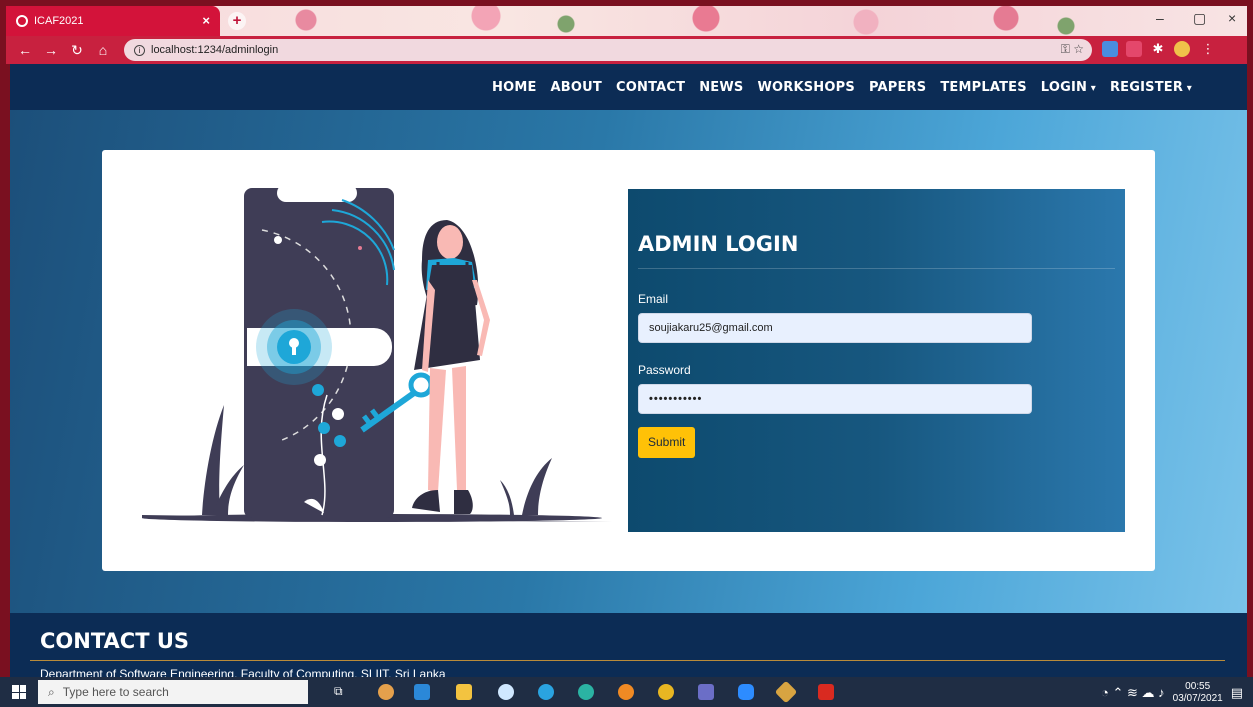  What do you see at coordinates (342, 692) in the screenshot?
I see `task-view-icon: ⧉` at bounding box center [342, 692].